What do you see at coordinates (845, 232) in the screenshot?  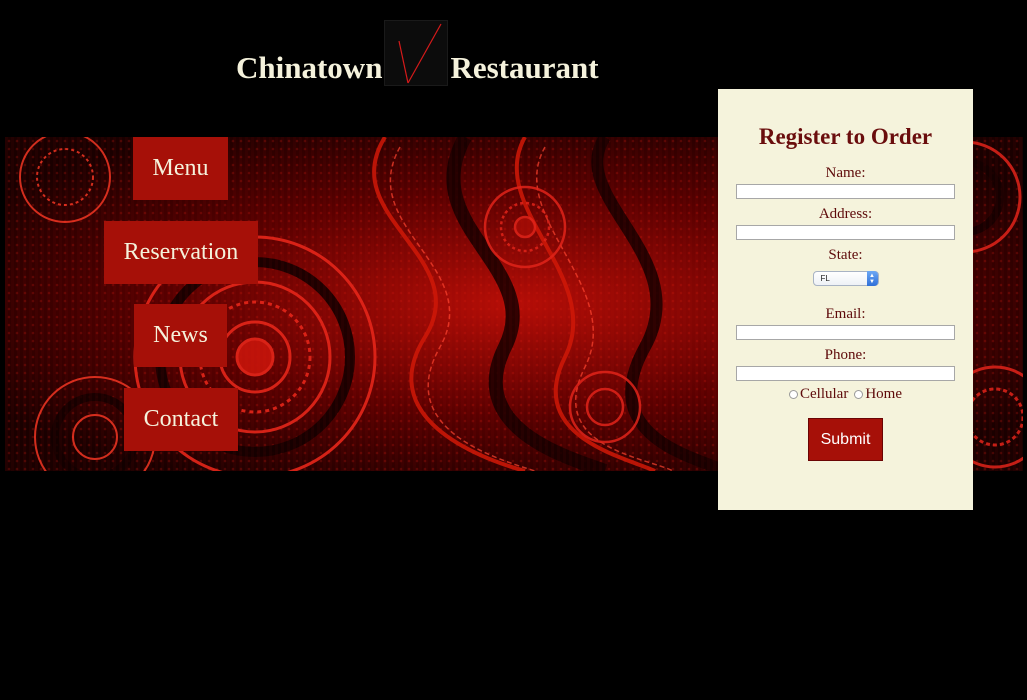 I see `address-field` at bounding box center [845, 232].